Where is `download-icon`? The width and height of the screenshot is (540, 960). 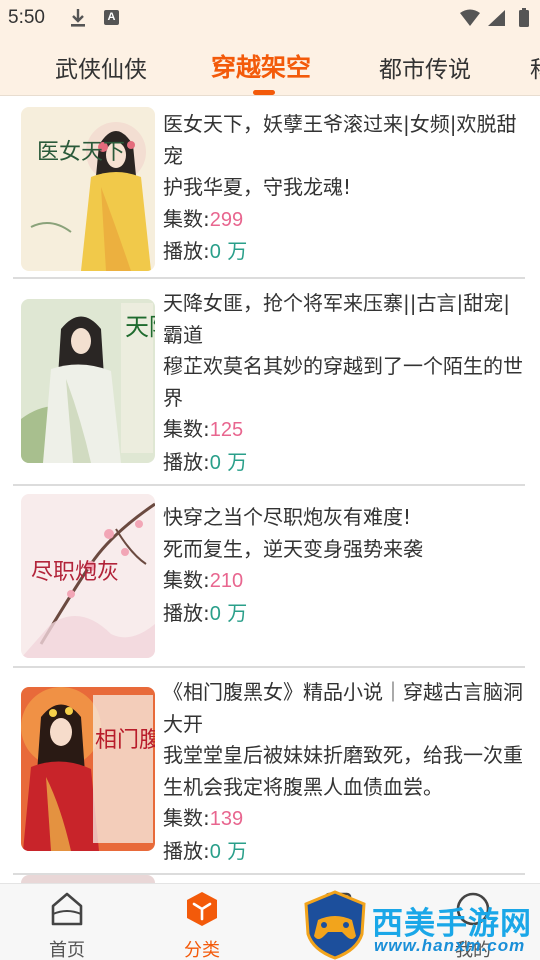
download-icon is located at coordinates (78, 18).